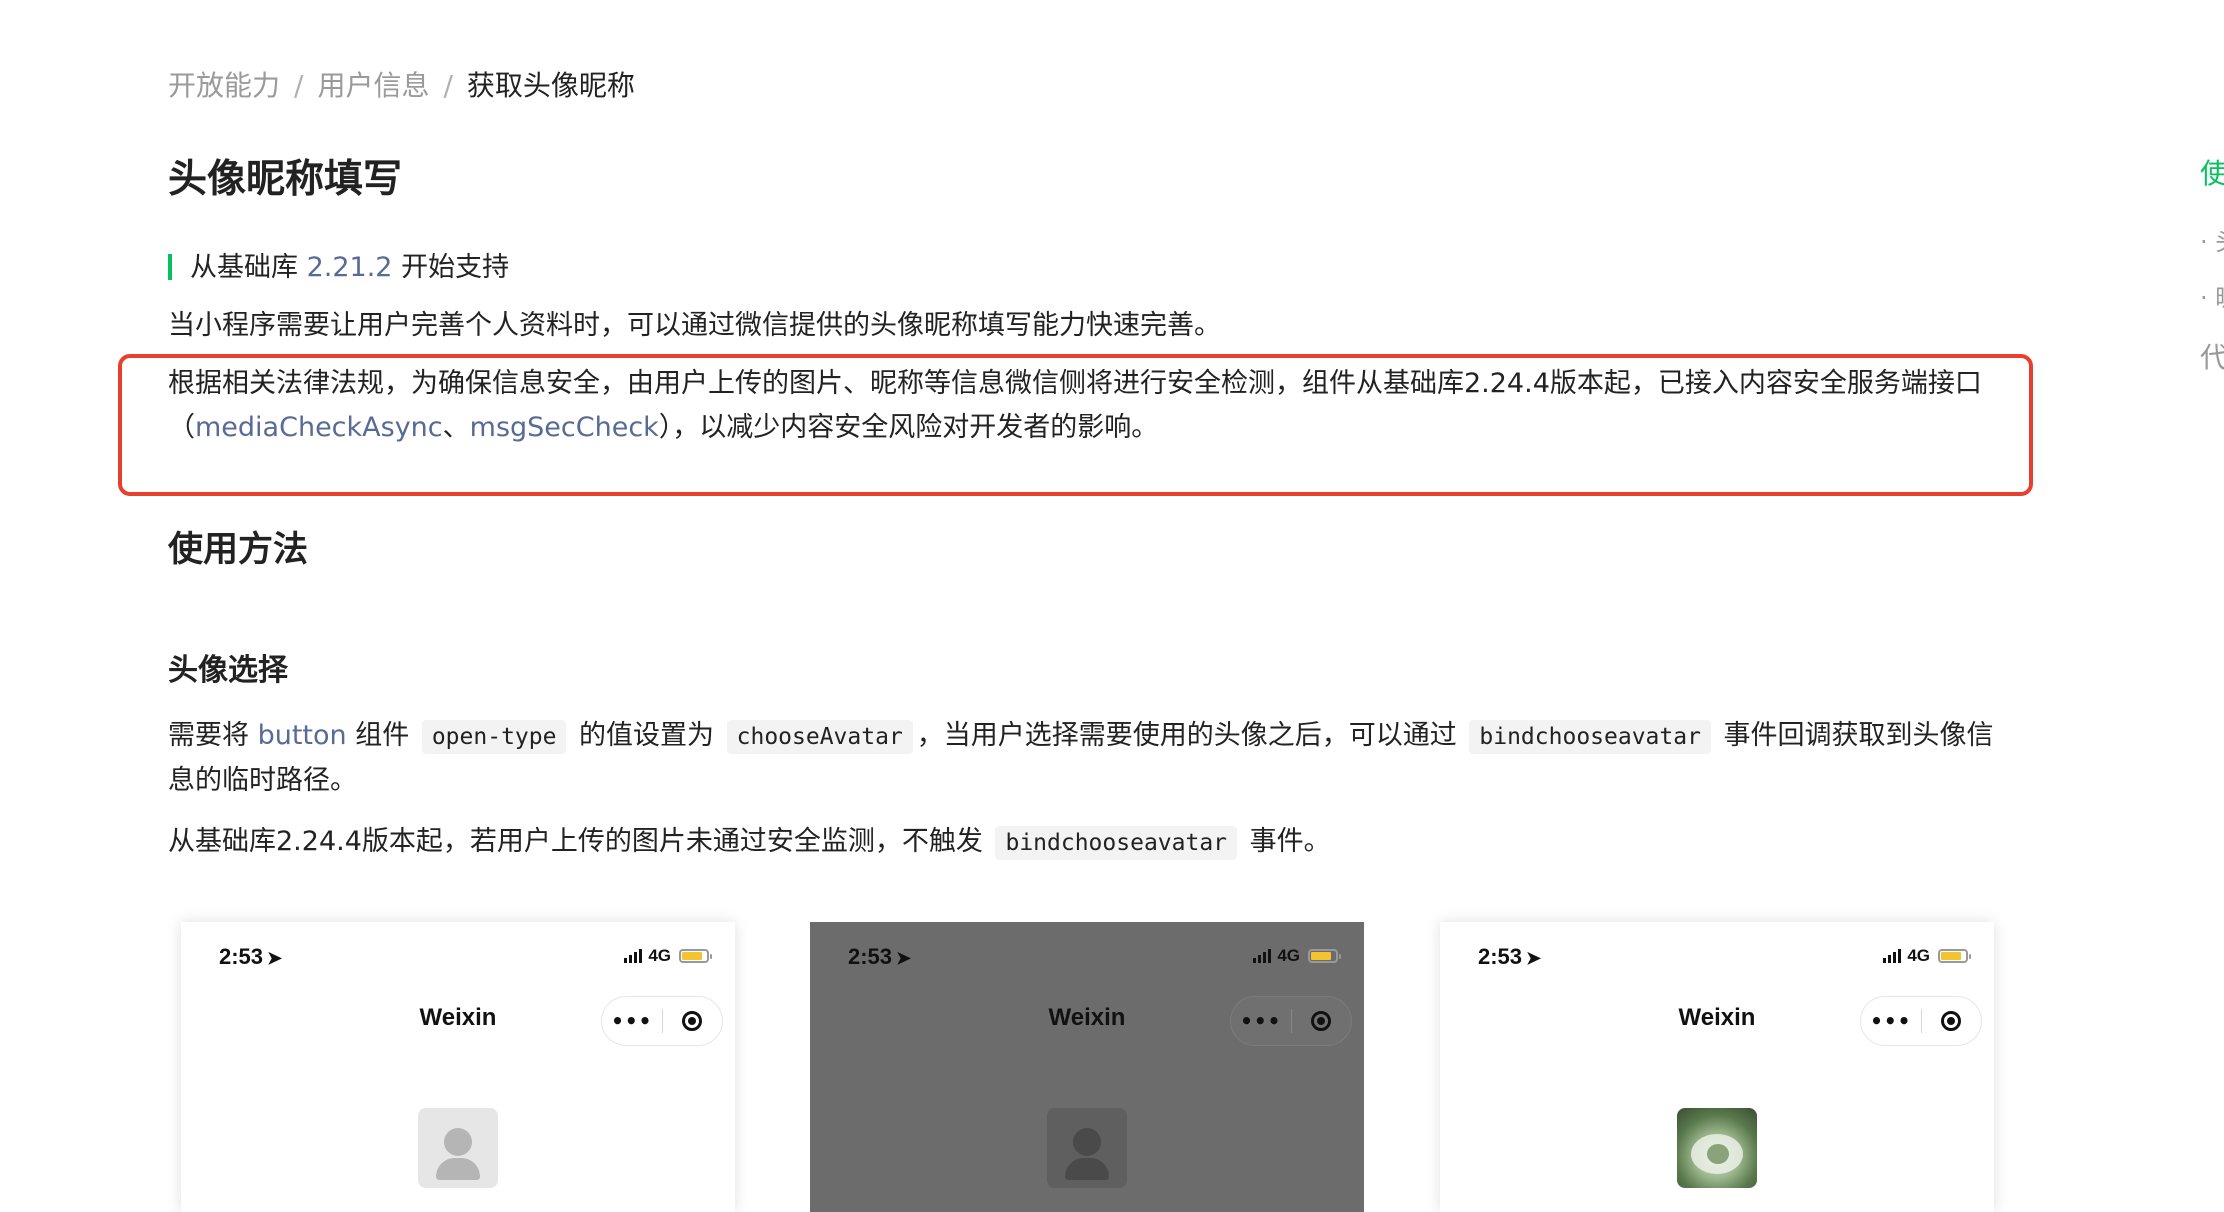 The image size is (2224, 1212). What do you see at coordinates (2212, 295) in the screenshot?
I see `toc-item-nickname: · 昵` at bounding box center [2212, 295].